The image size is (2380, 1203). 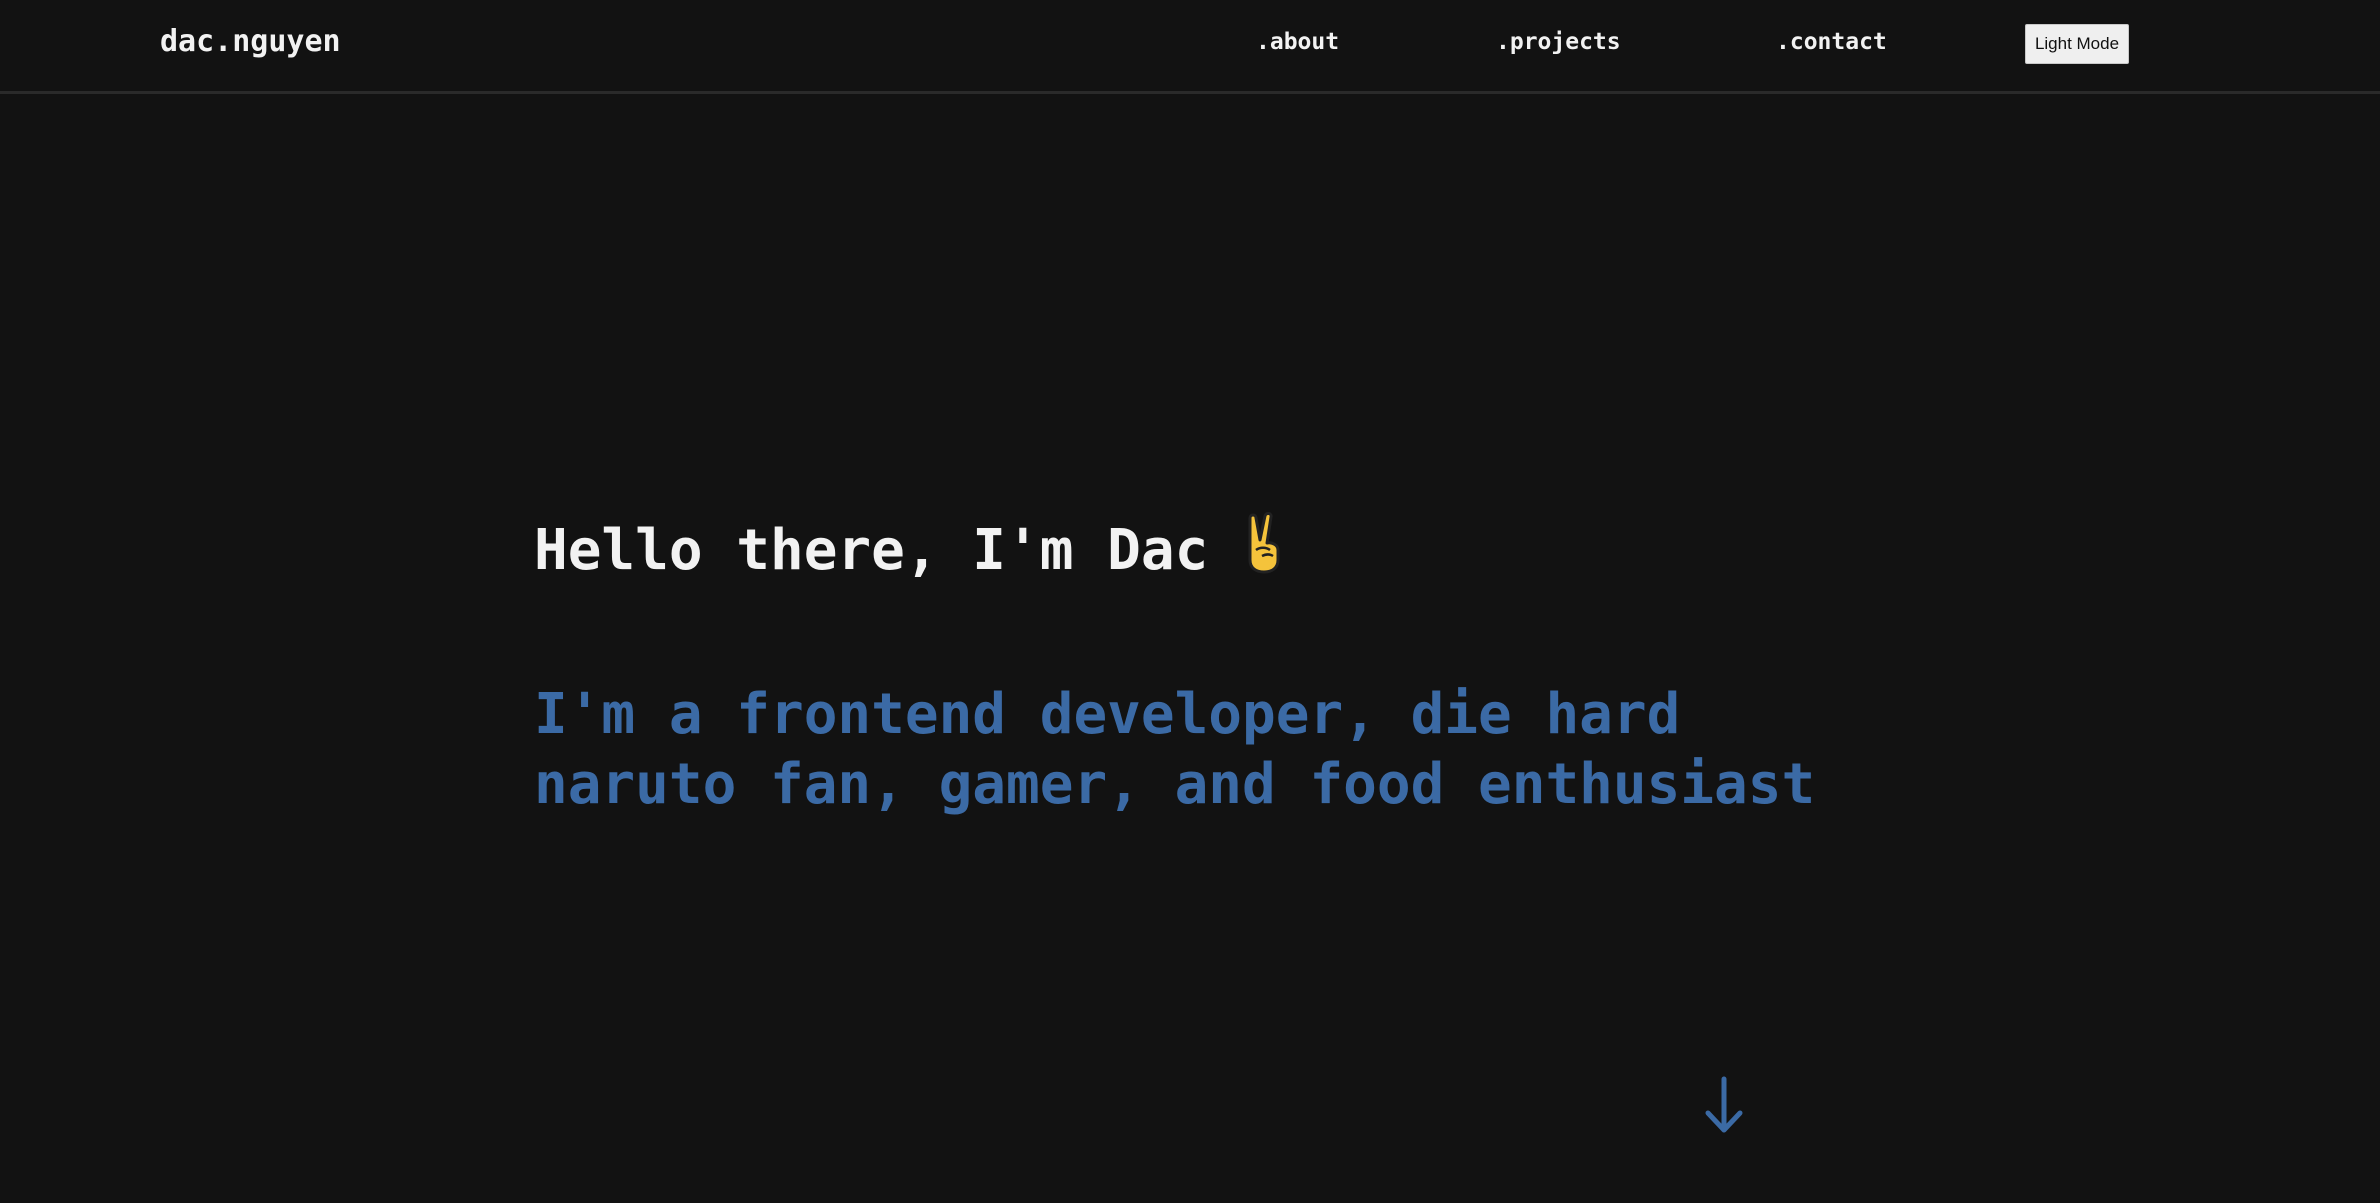 What do you see at coordinates (1724, 1105) in the screenshot?
I see `scroll-down-arrow-icon` at bounding box center [1724, 1105].